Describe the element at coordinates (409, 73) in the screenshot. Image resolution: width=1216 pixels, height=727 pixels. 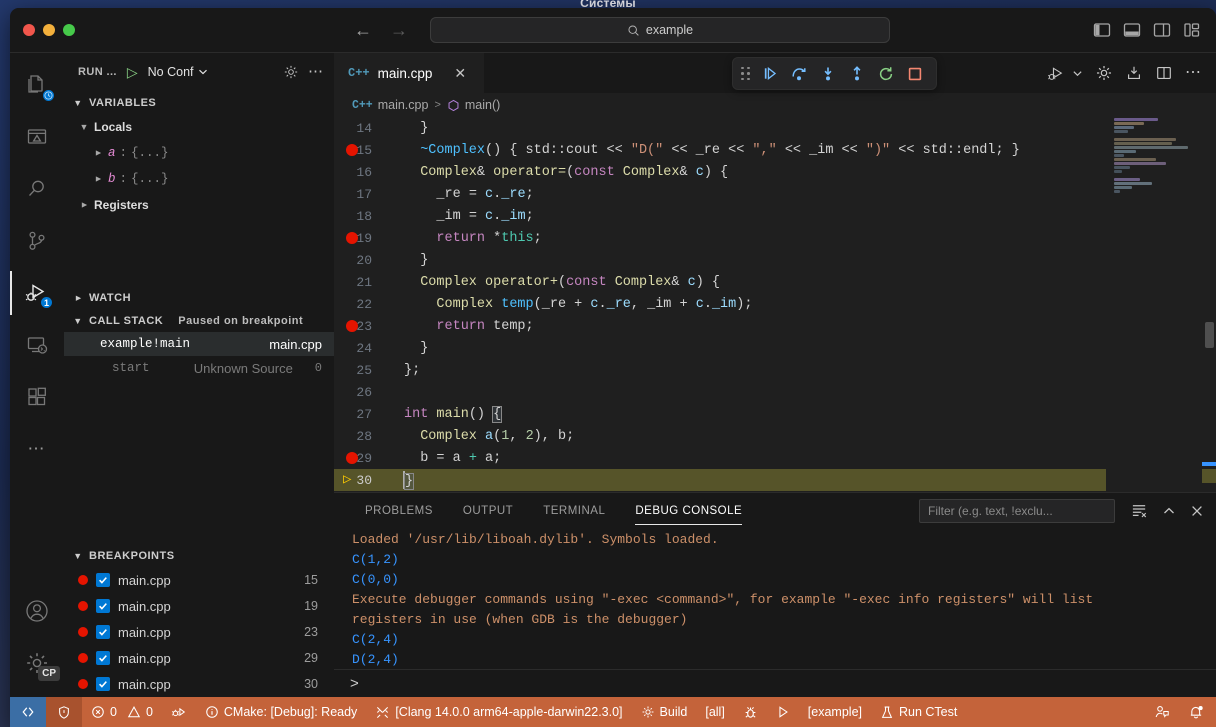
I see `editor-tab-main-cpp: C++ main.cpp ✕` at that location.